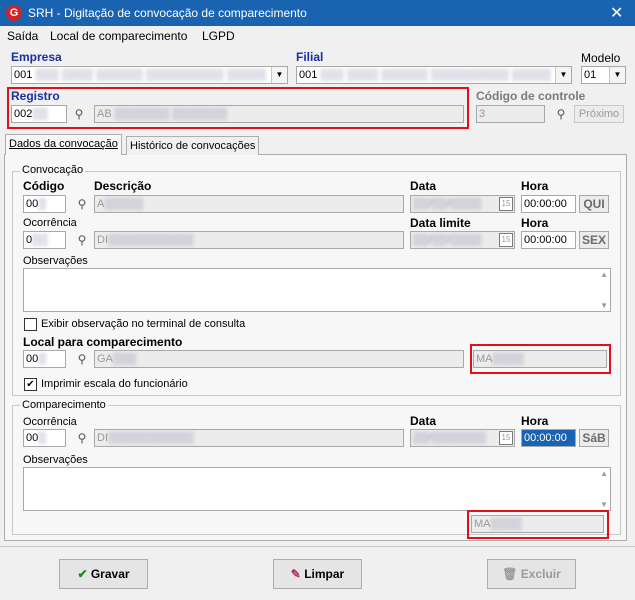 The height and width of the screenshot is (600, 635). I want to click on codigo-value: 00, so click(32, 204).